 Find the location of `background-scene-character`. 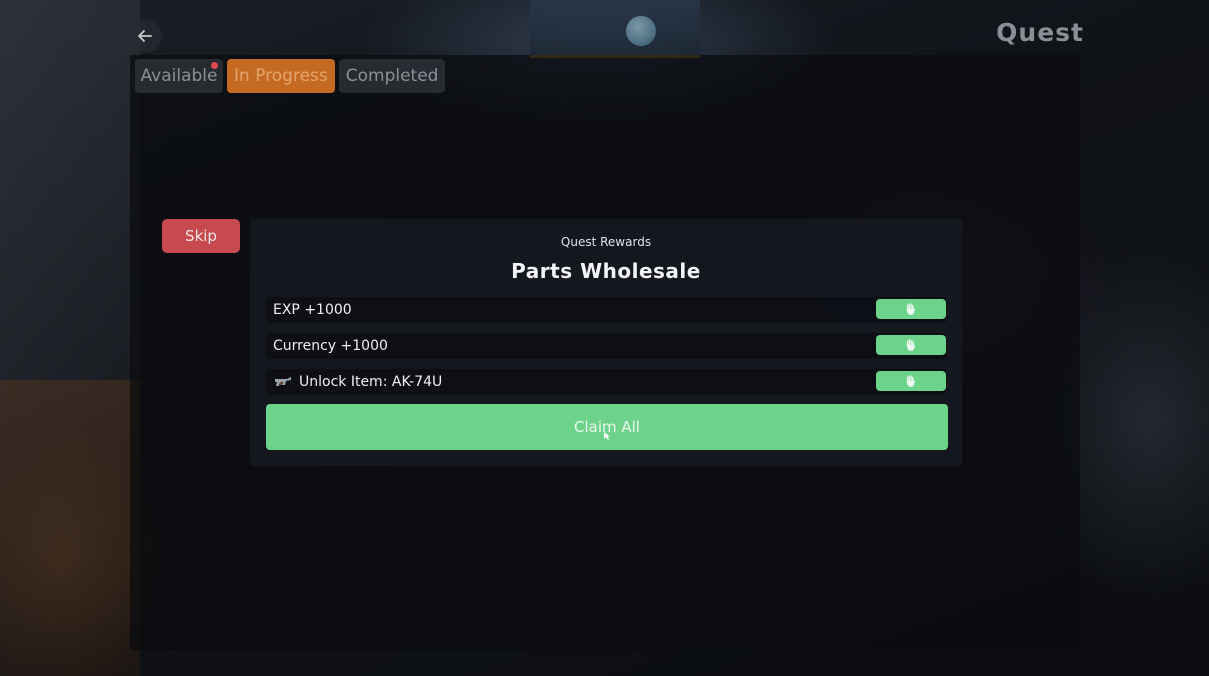

background-scene-character is located at coordinates (641, 31).